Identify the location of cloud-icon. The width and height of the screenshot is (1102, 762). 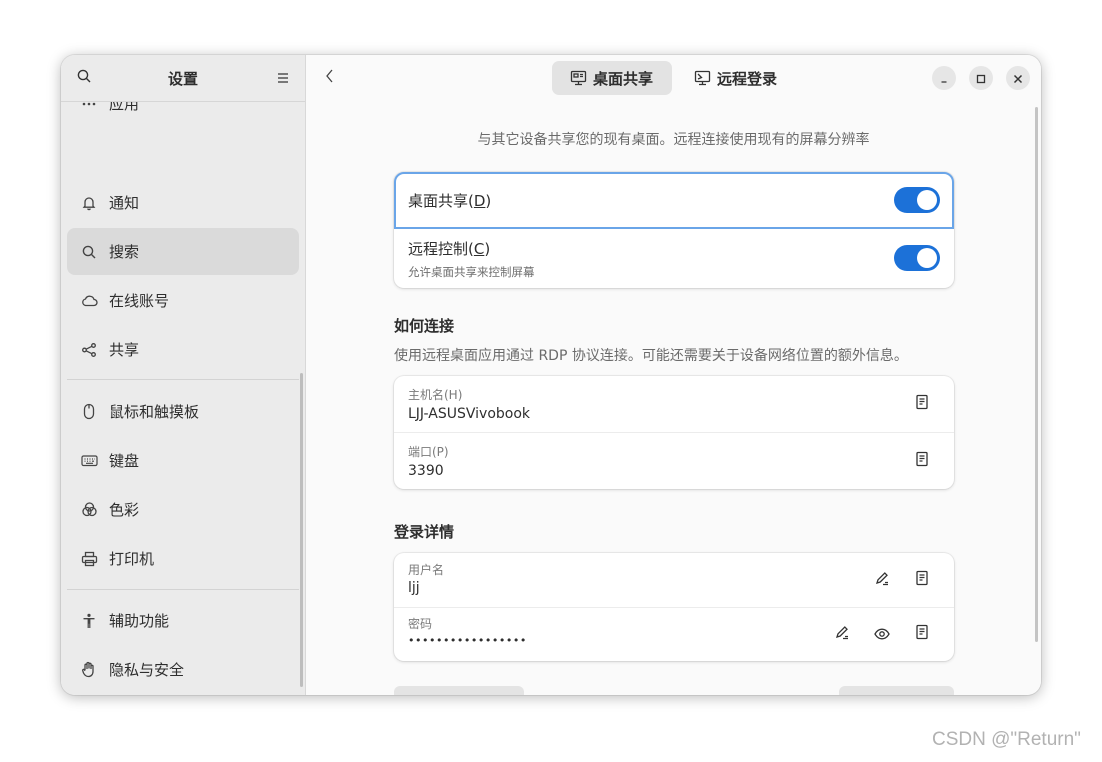
(89, 301).